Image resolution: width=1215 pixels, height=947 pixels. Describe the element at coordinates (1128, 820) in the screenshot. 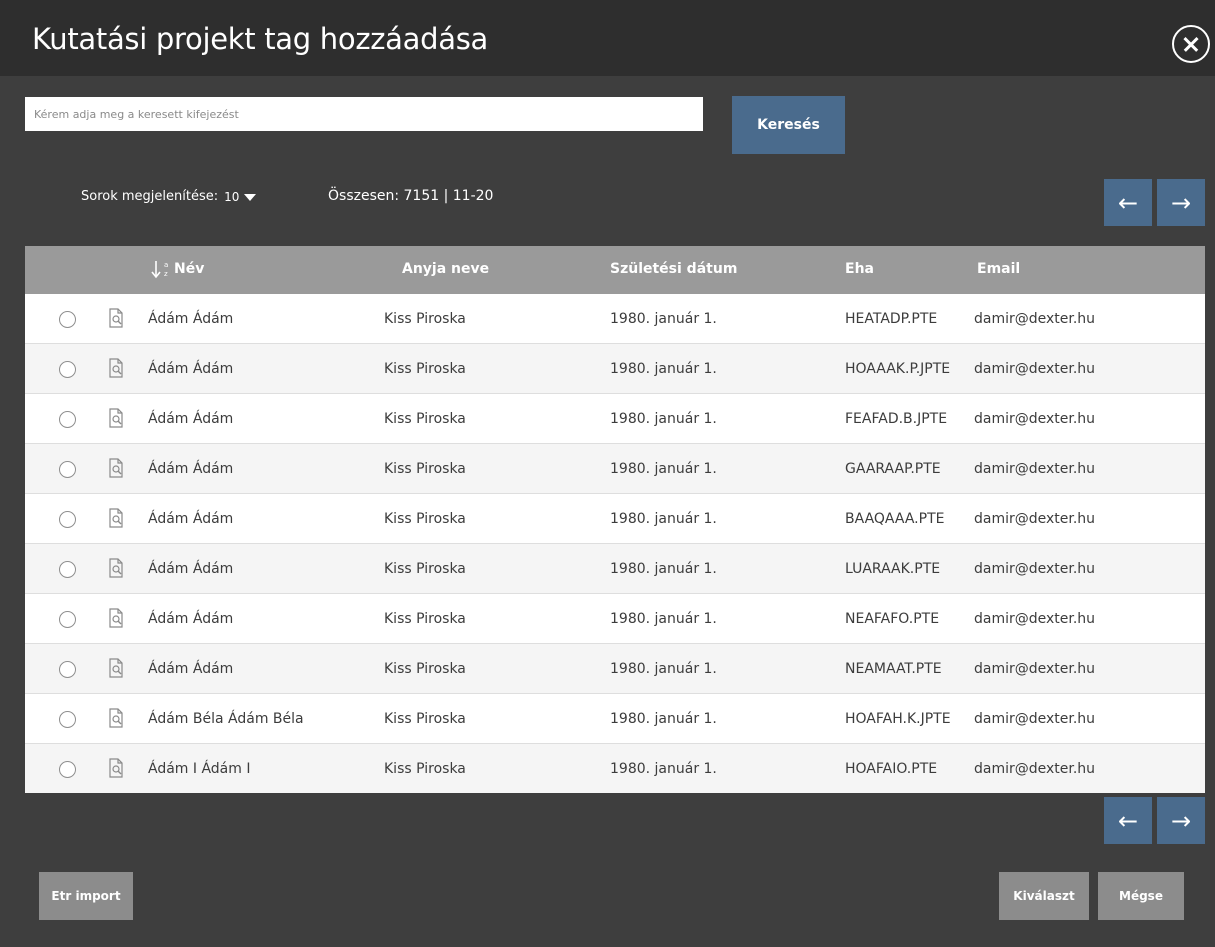

I see `prev-page-button-bottom: ←` at that location.